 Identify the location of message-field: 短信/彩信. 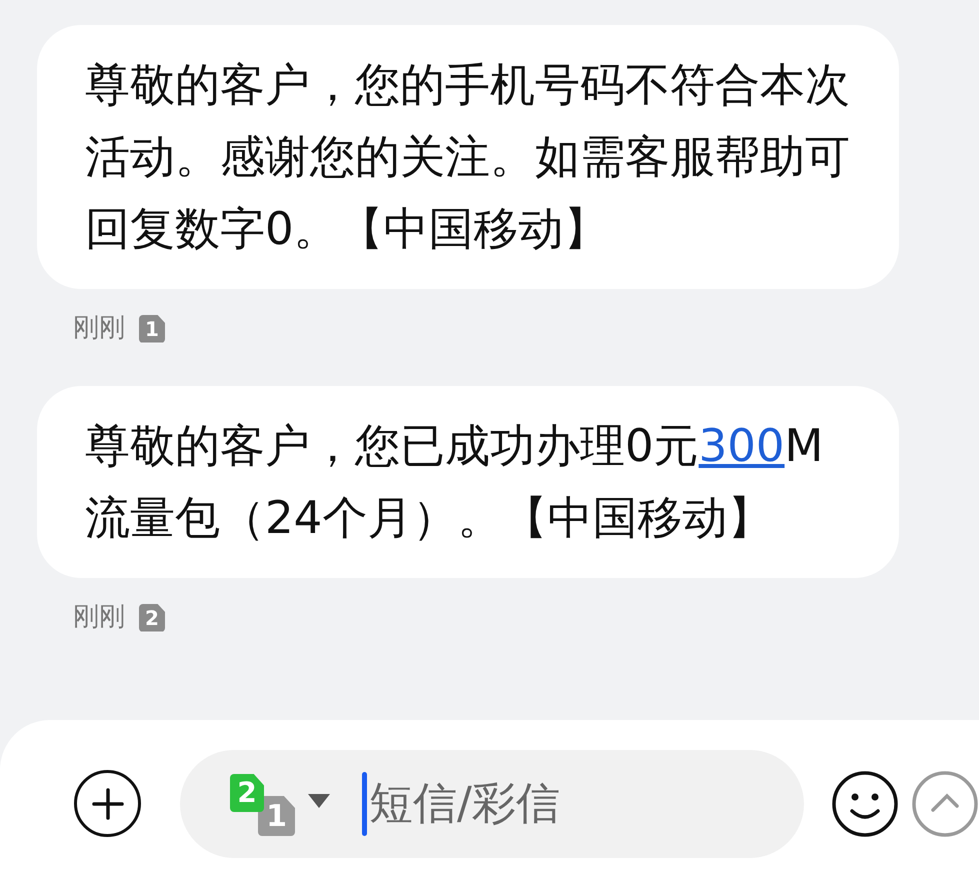
(586, 804).